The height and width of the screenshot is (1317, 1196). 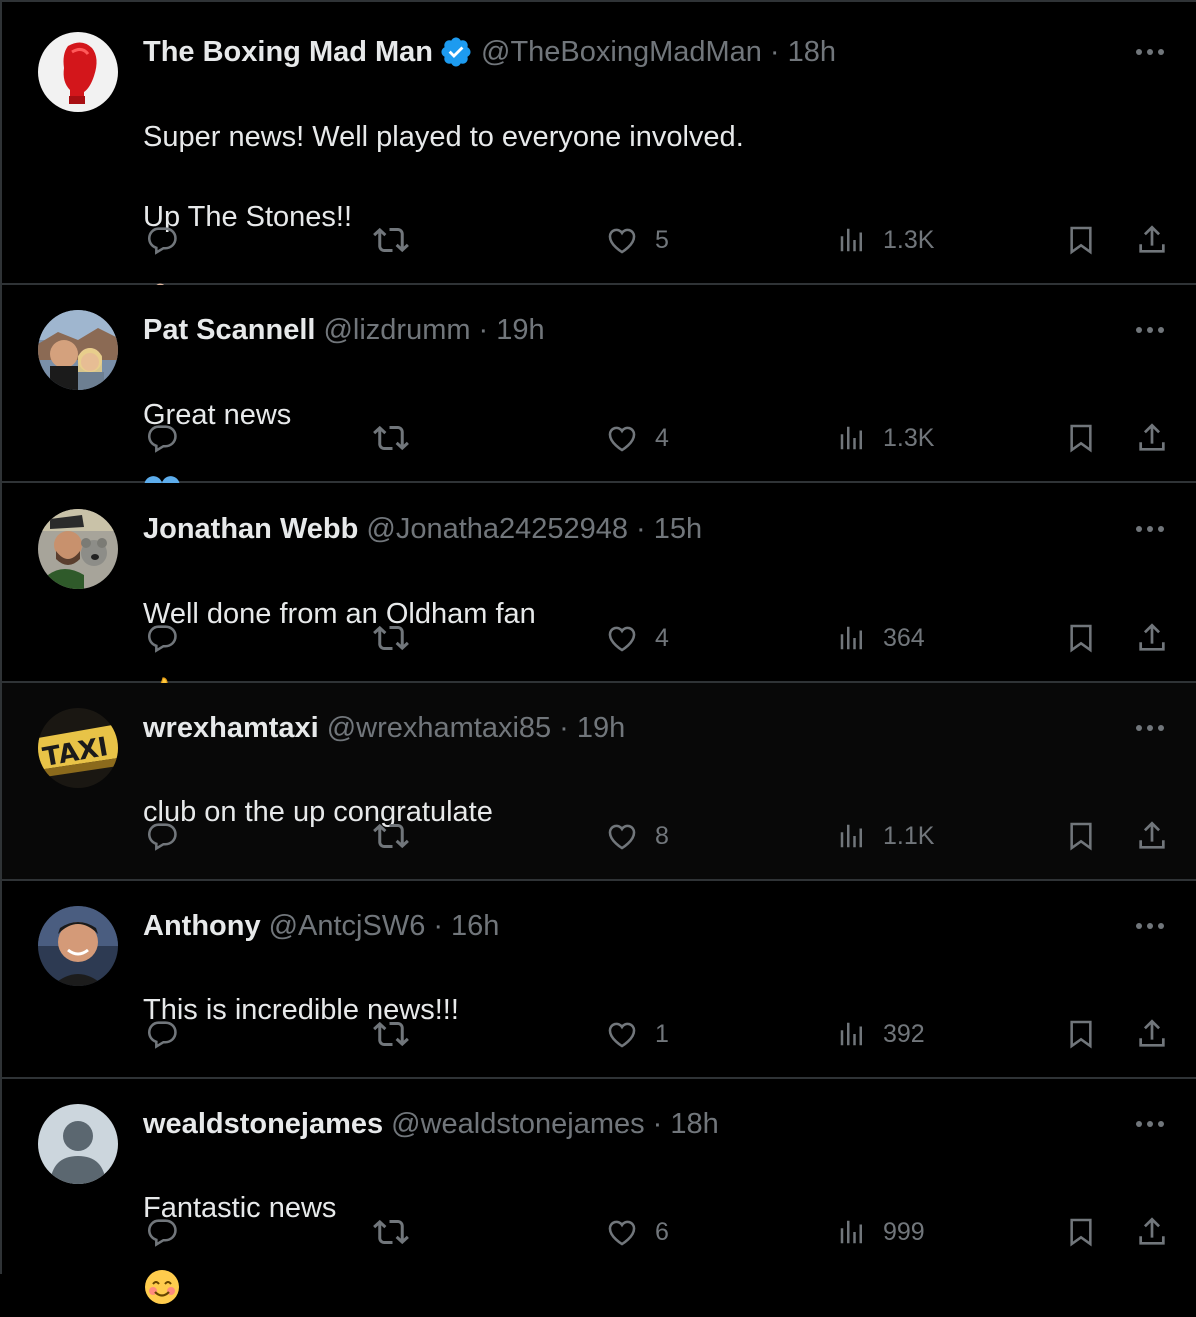 I want to click on like-count: 6, so click(x=662, y=1231).